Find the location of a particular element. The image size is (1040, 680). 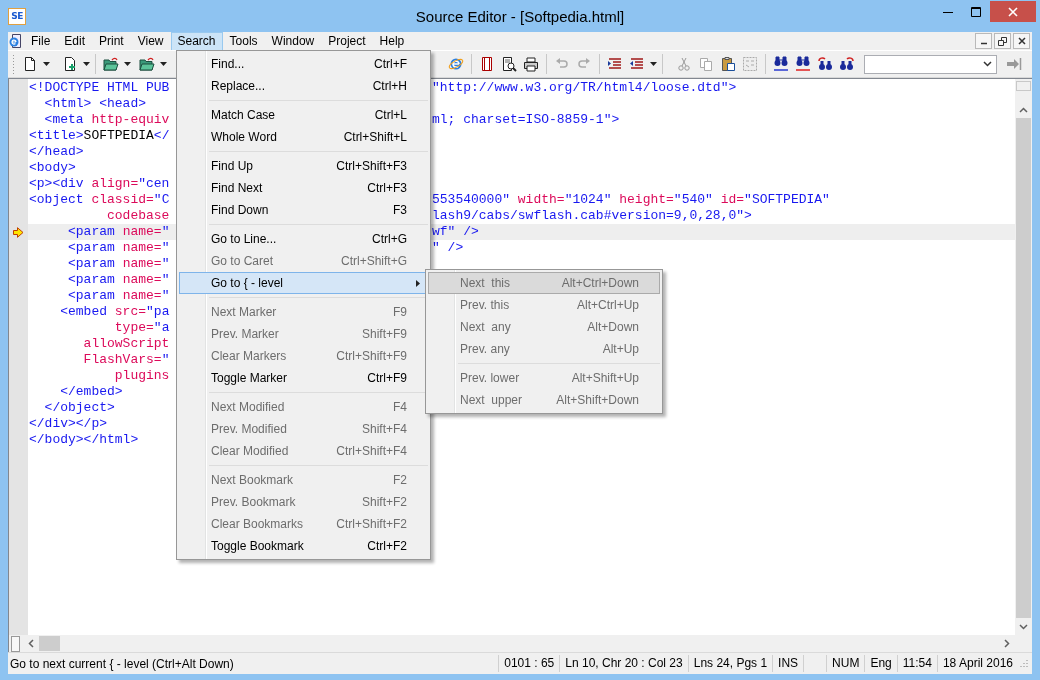

menu-item: Find Up Ctrl+Shift+F3 is located at coordinates (303, 166).